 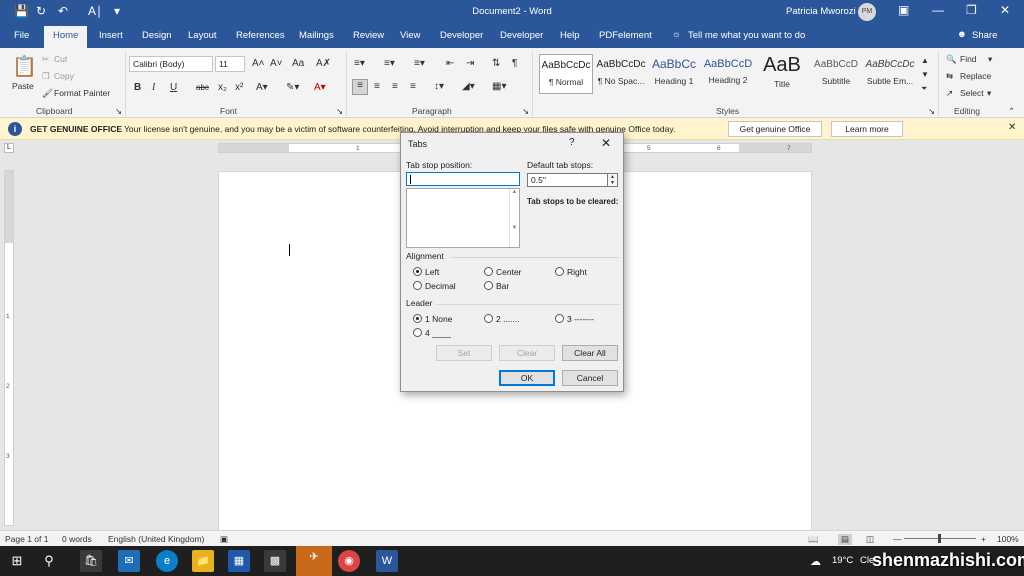 I want to click on tab-selector: L, so click(x=9, y=148).